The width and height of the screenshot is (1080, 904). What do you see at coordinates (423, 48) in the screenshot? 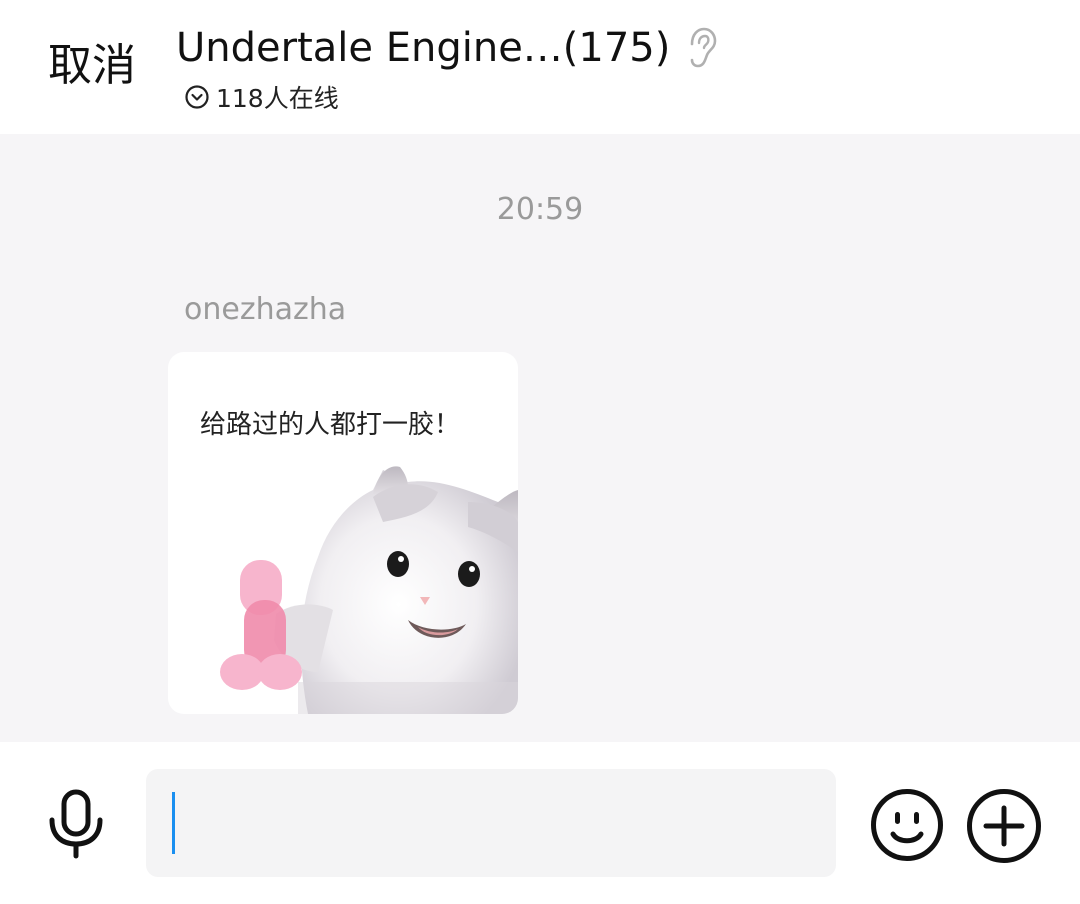
I see `group-title: Undertale Engine…(175)` at bounding box center [423, 48].